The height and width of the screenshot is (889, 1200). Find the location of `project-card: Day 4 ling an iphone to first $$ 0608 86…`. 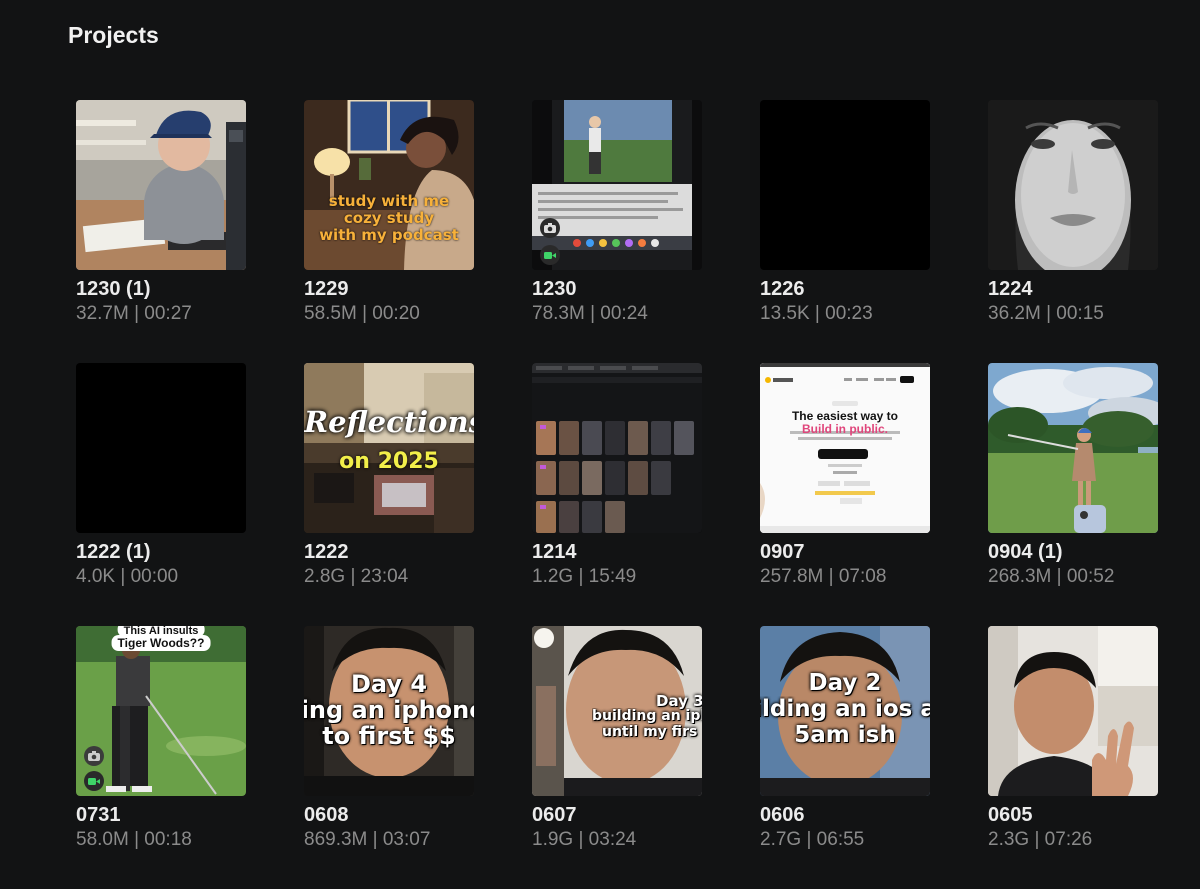

project-card: Day 4 ling an iphone to first $$ 0608 86… is located at coordinates (389, 757).